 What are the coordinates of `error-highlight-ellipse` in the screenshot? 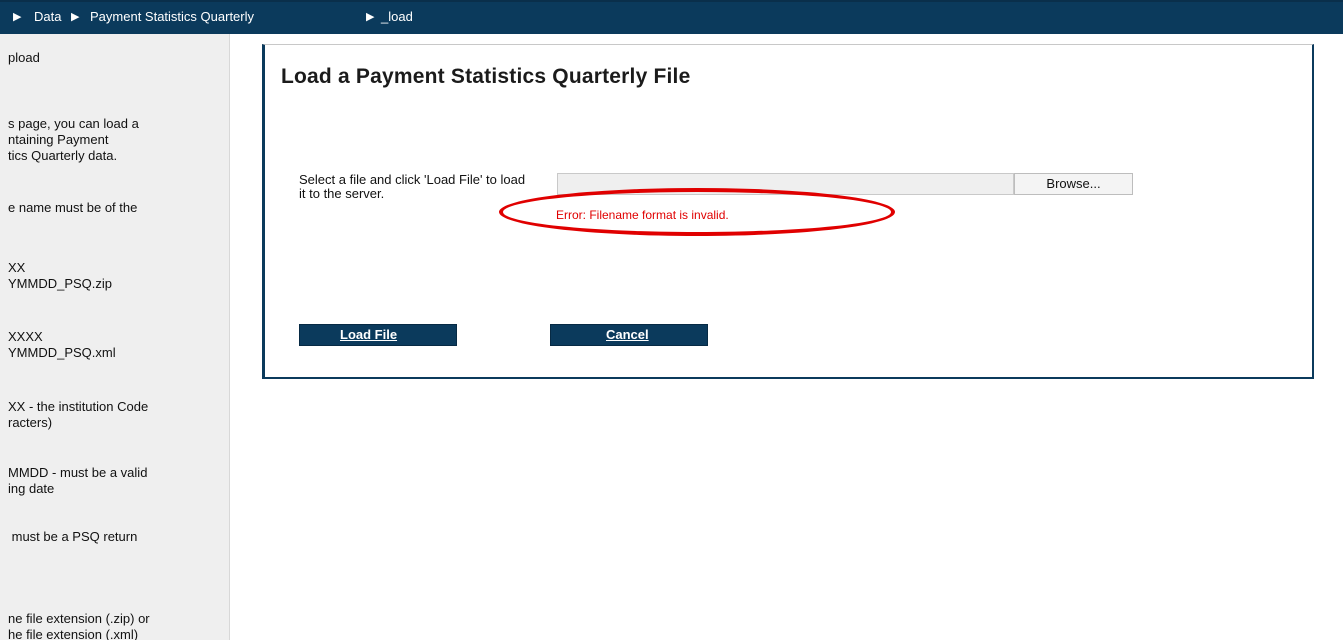 It's located at (697, 212).